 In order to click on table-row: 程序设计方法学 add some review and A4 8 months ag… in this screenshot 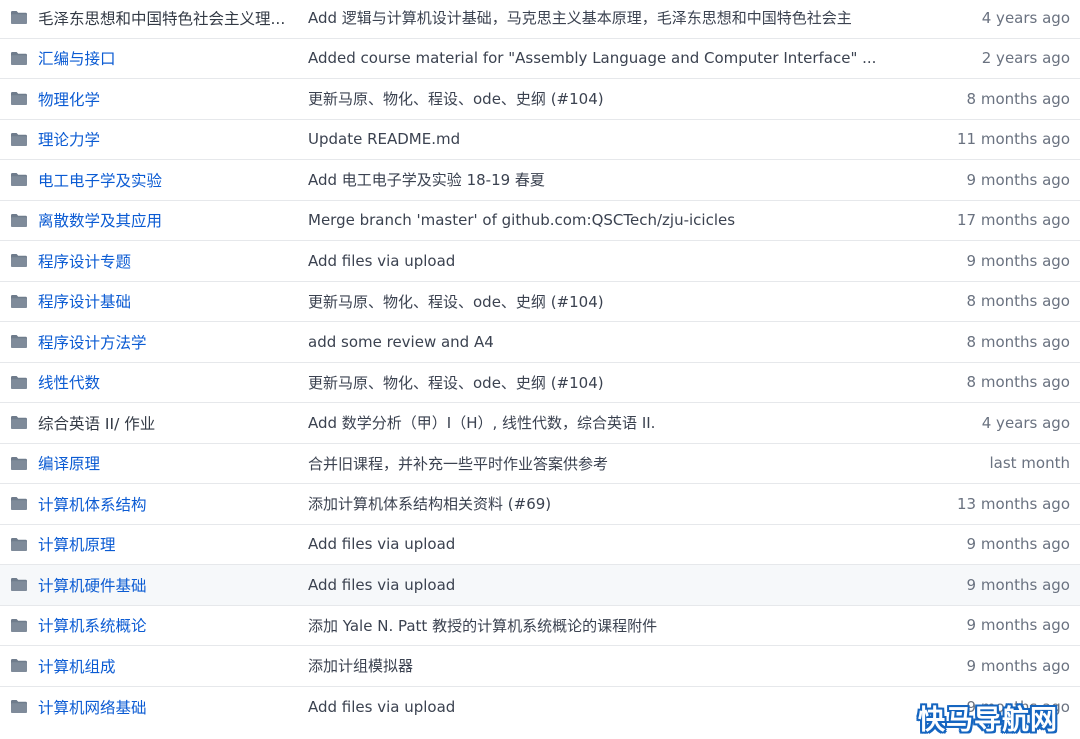, I will do `click(540, 342)`.